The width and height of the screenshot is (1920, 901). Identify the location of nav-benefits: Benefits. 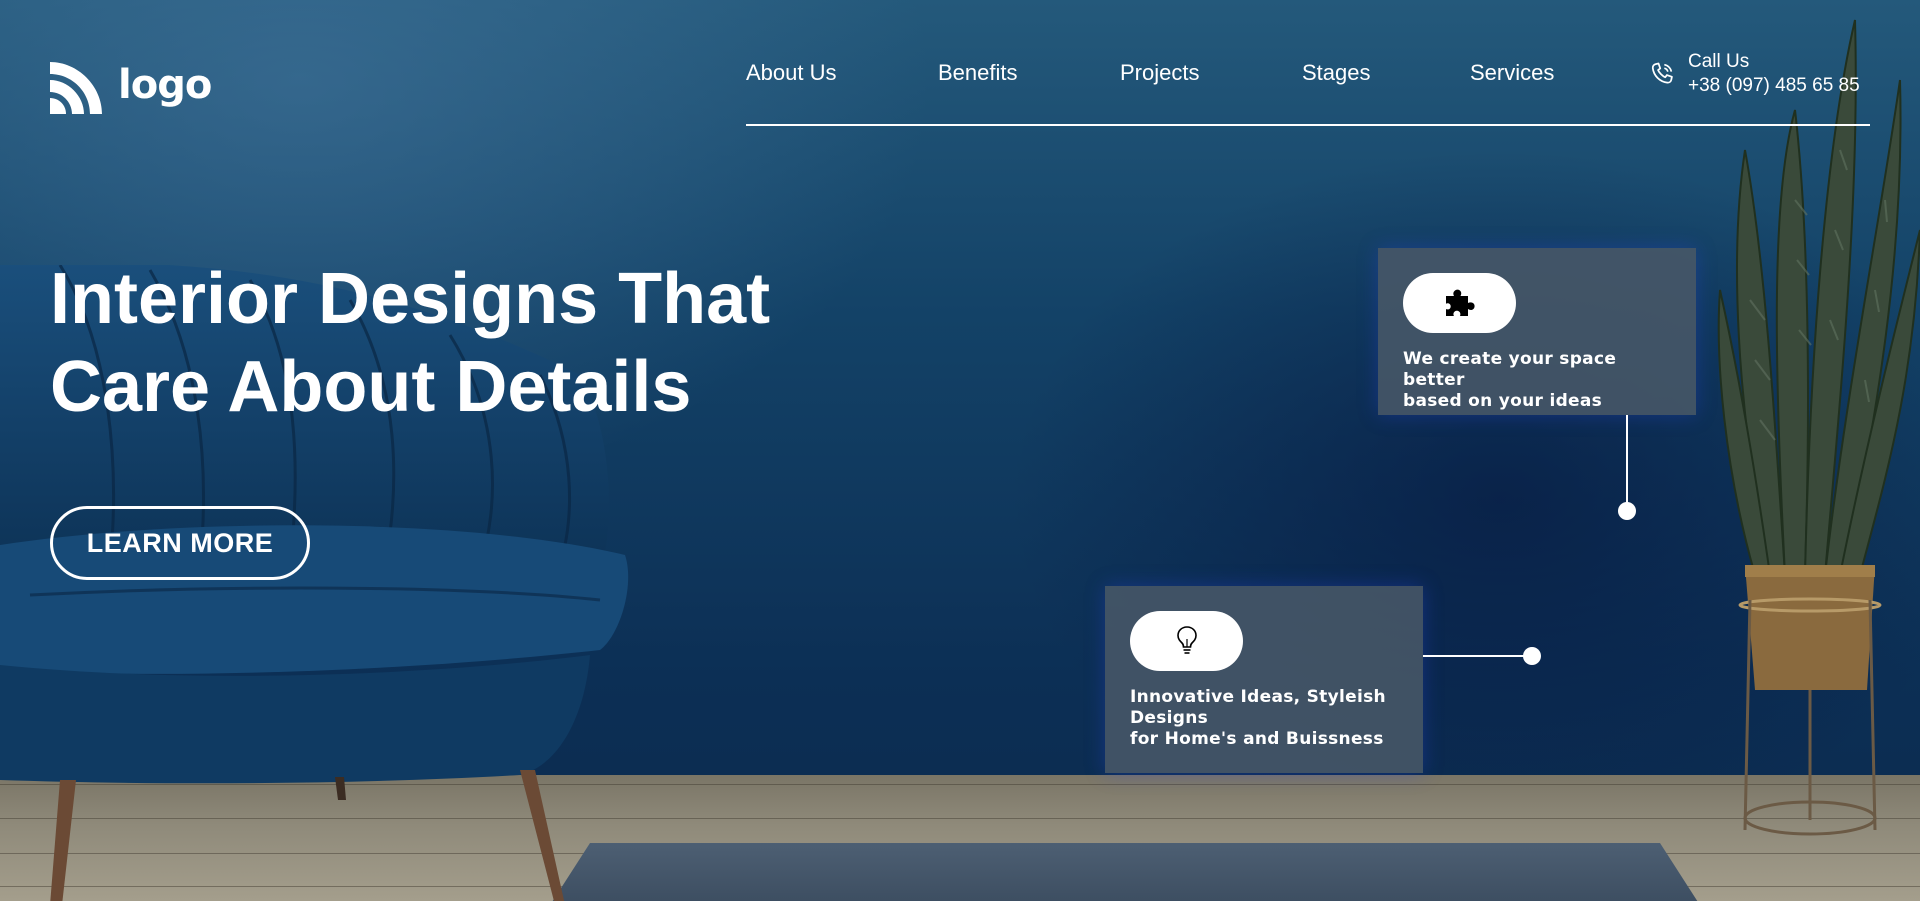
(1029, 73).